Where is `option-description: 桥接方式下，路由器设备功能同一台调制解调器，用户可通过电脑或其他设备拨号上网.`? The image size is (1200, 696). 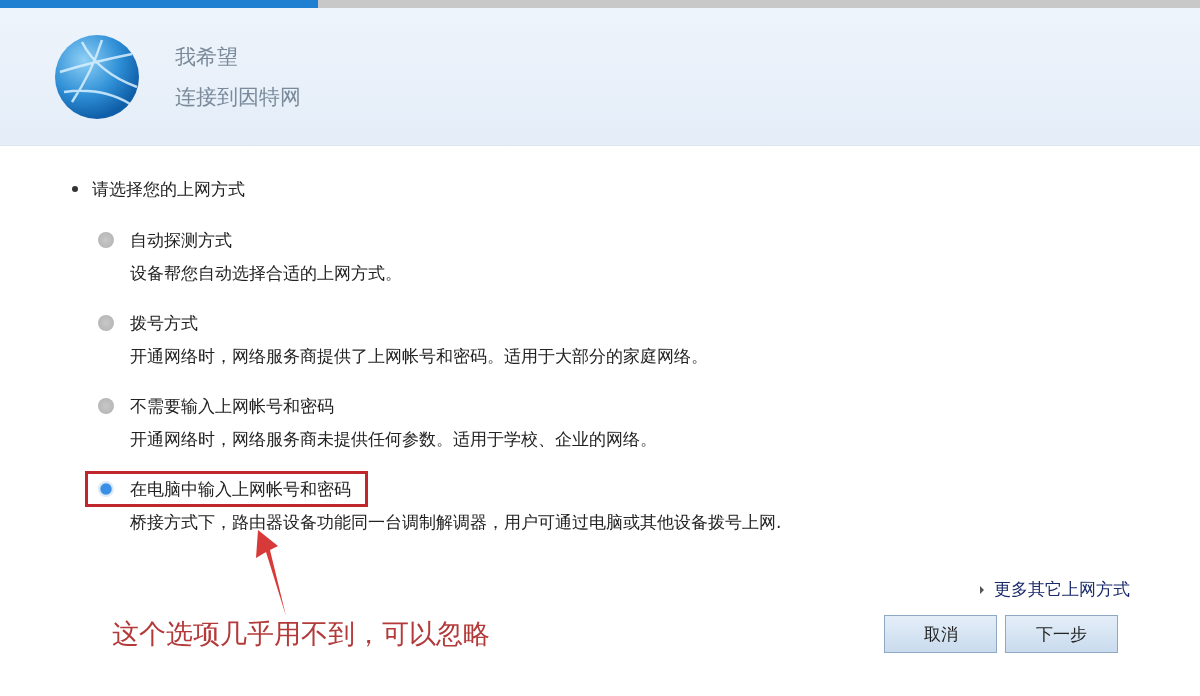 option-description: 桥接方式下，路由器设备功能同一台调制解调器，用户可通过电脑或其他设备拨号上网. is located at coordinates (456, 522).